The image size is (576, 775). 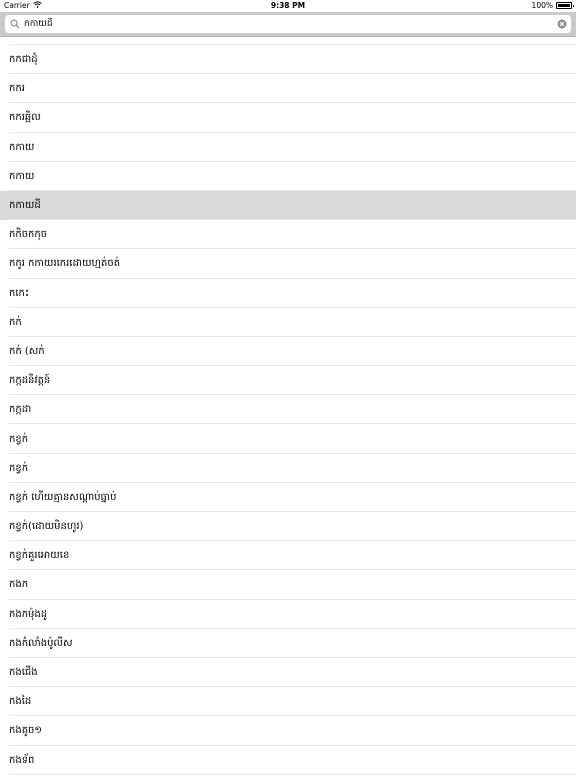 What do you see at coordinates (288, 293) in the screenshot?
I see `list-item: កកេះ` at bounding box center [288, 293].